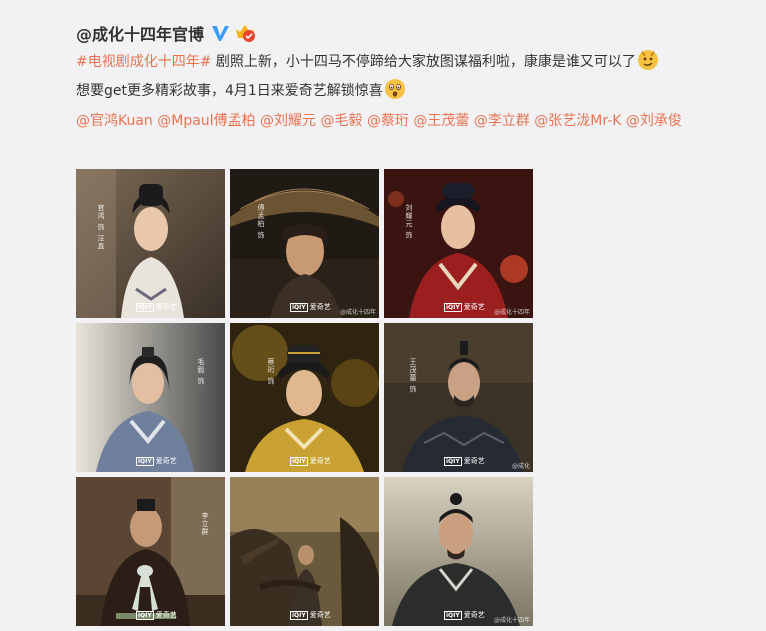 This screenshot has width=766, height=631. I want to click on photo-thumbnail-5: 蔡珩 饰 iQIY 爱奇艺, so click(304, 397).